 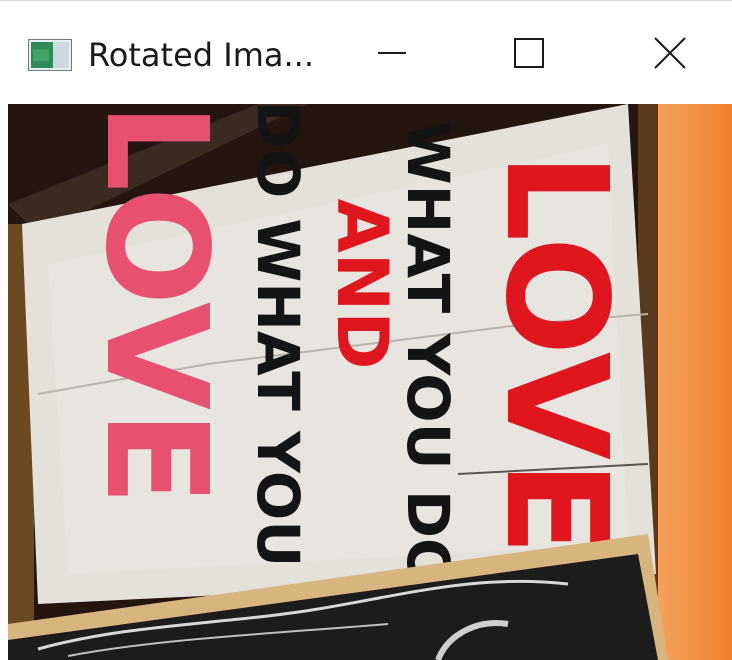 What do you see at coordinates (362, 284) in the screenshot?
I see `sign-and: AND` at bounding box center [362, 284].